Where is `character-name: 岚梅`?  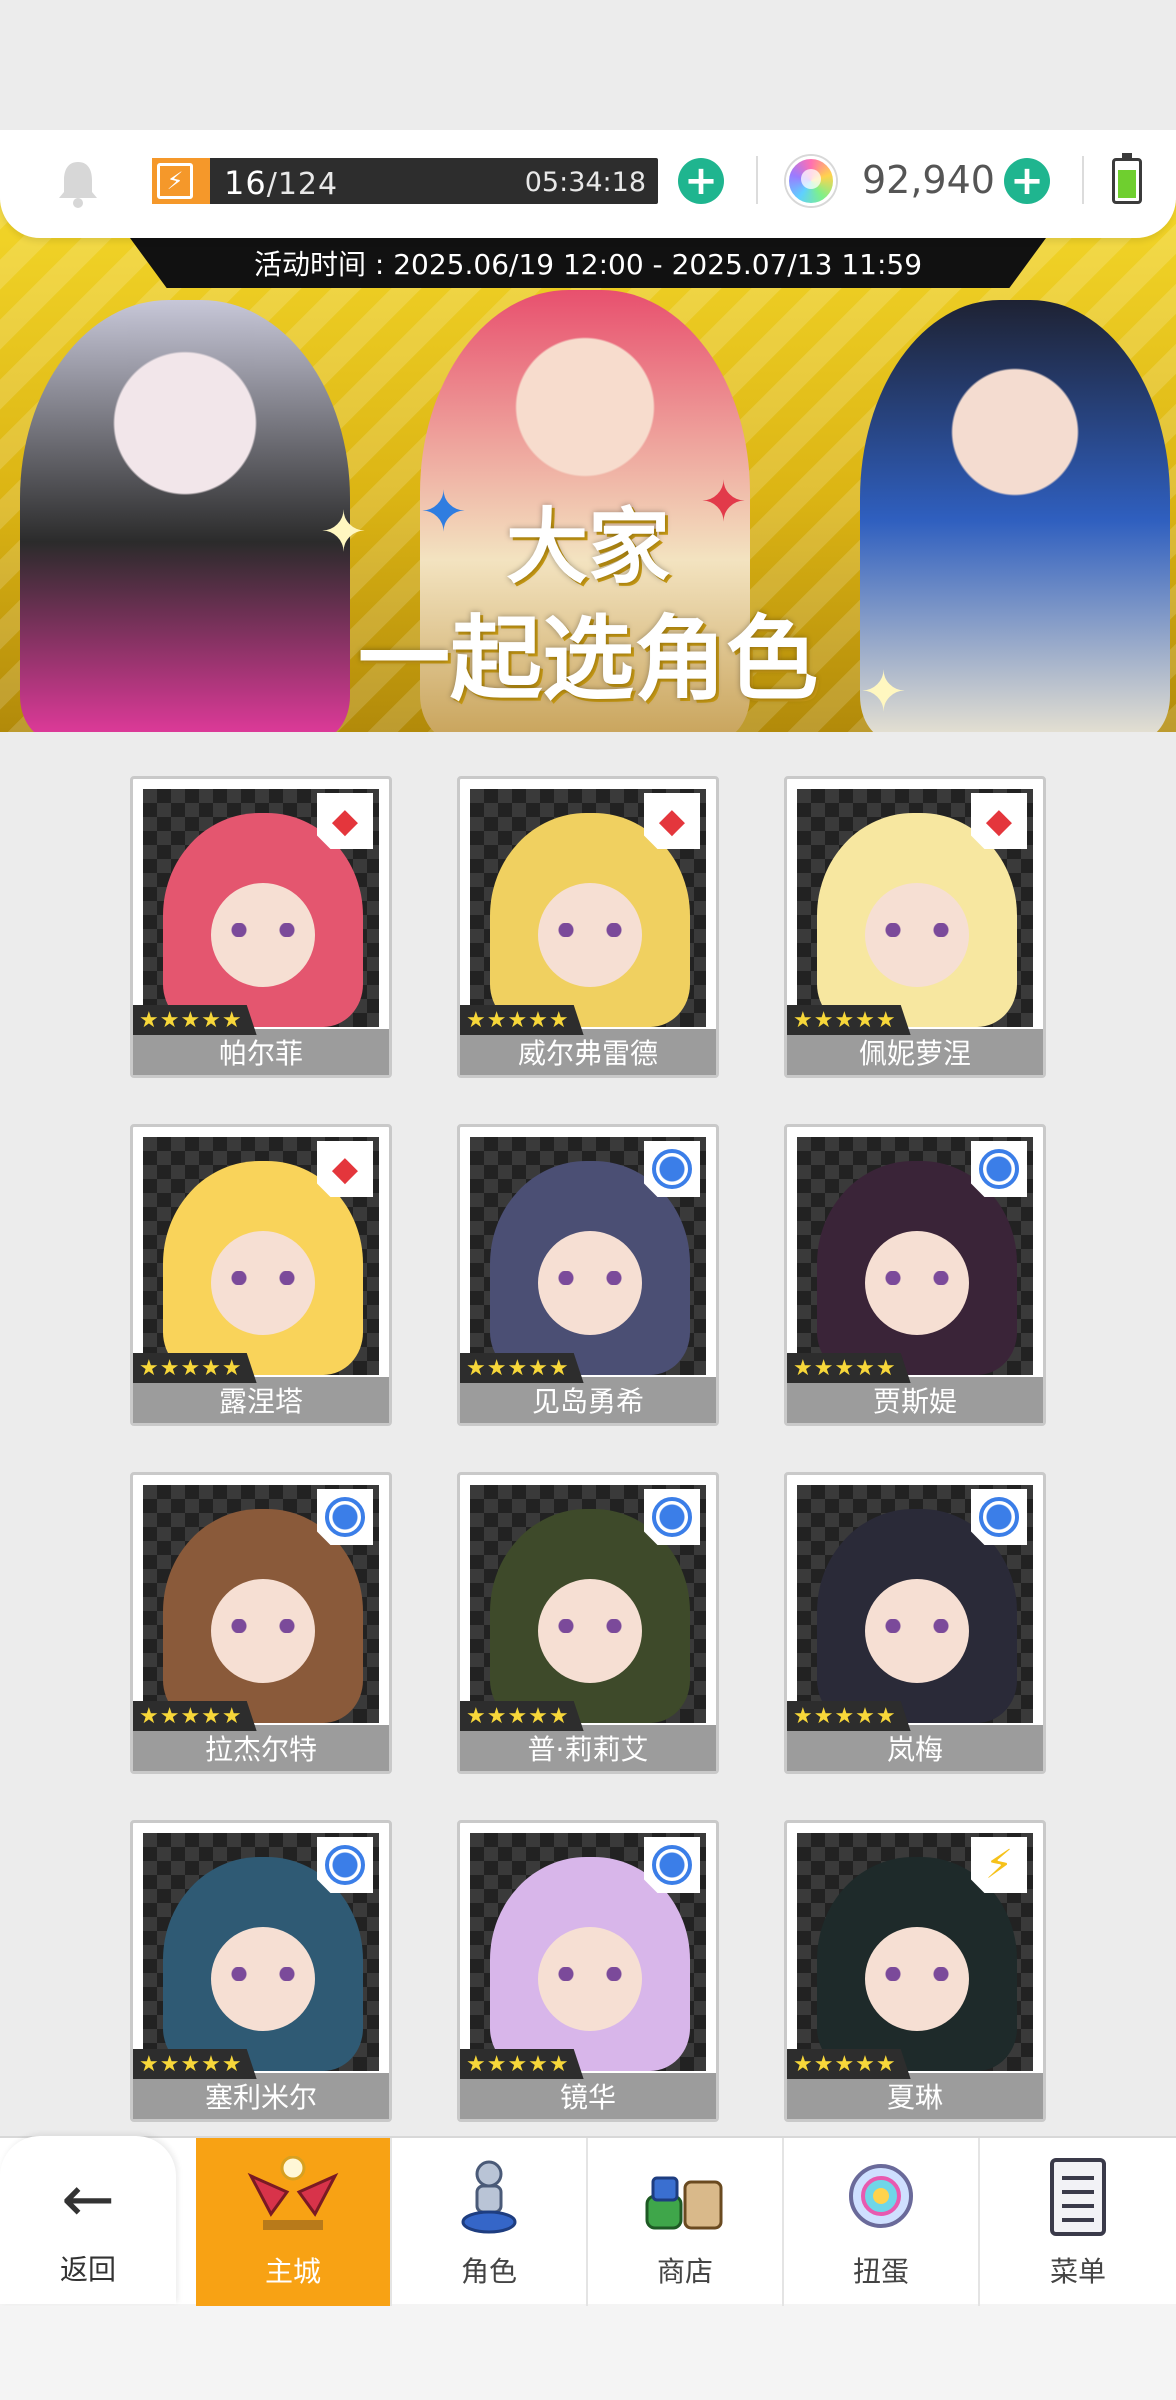 character-name: 岚梅 is located at coordinates (915, 1748).